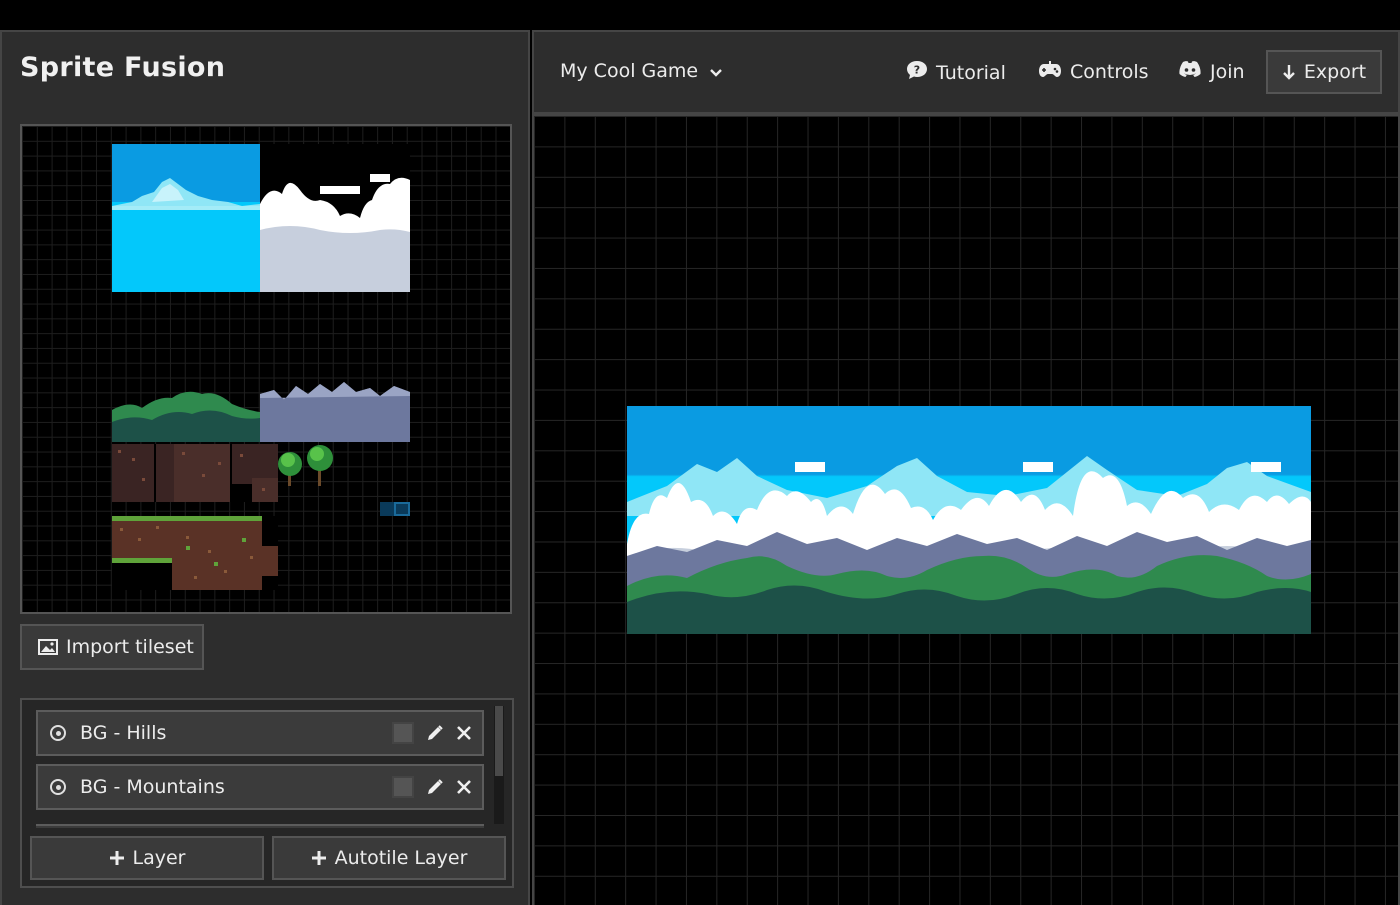 The height and width of the screenshot is (905, 1400). I want to click on add-autotile-layer-label: Autotile Layer, so click(401, 858).